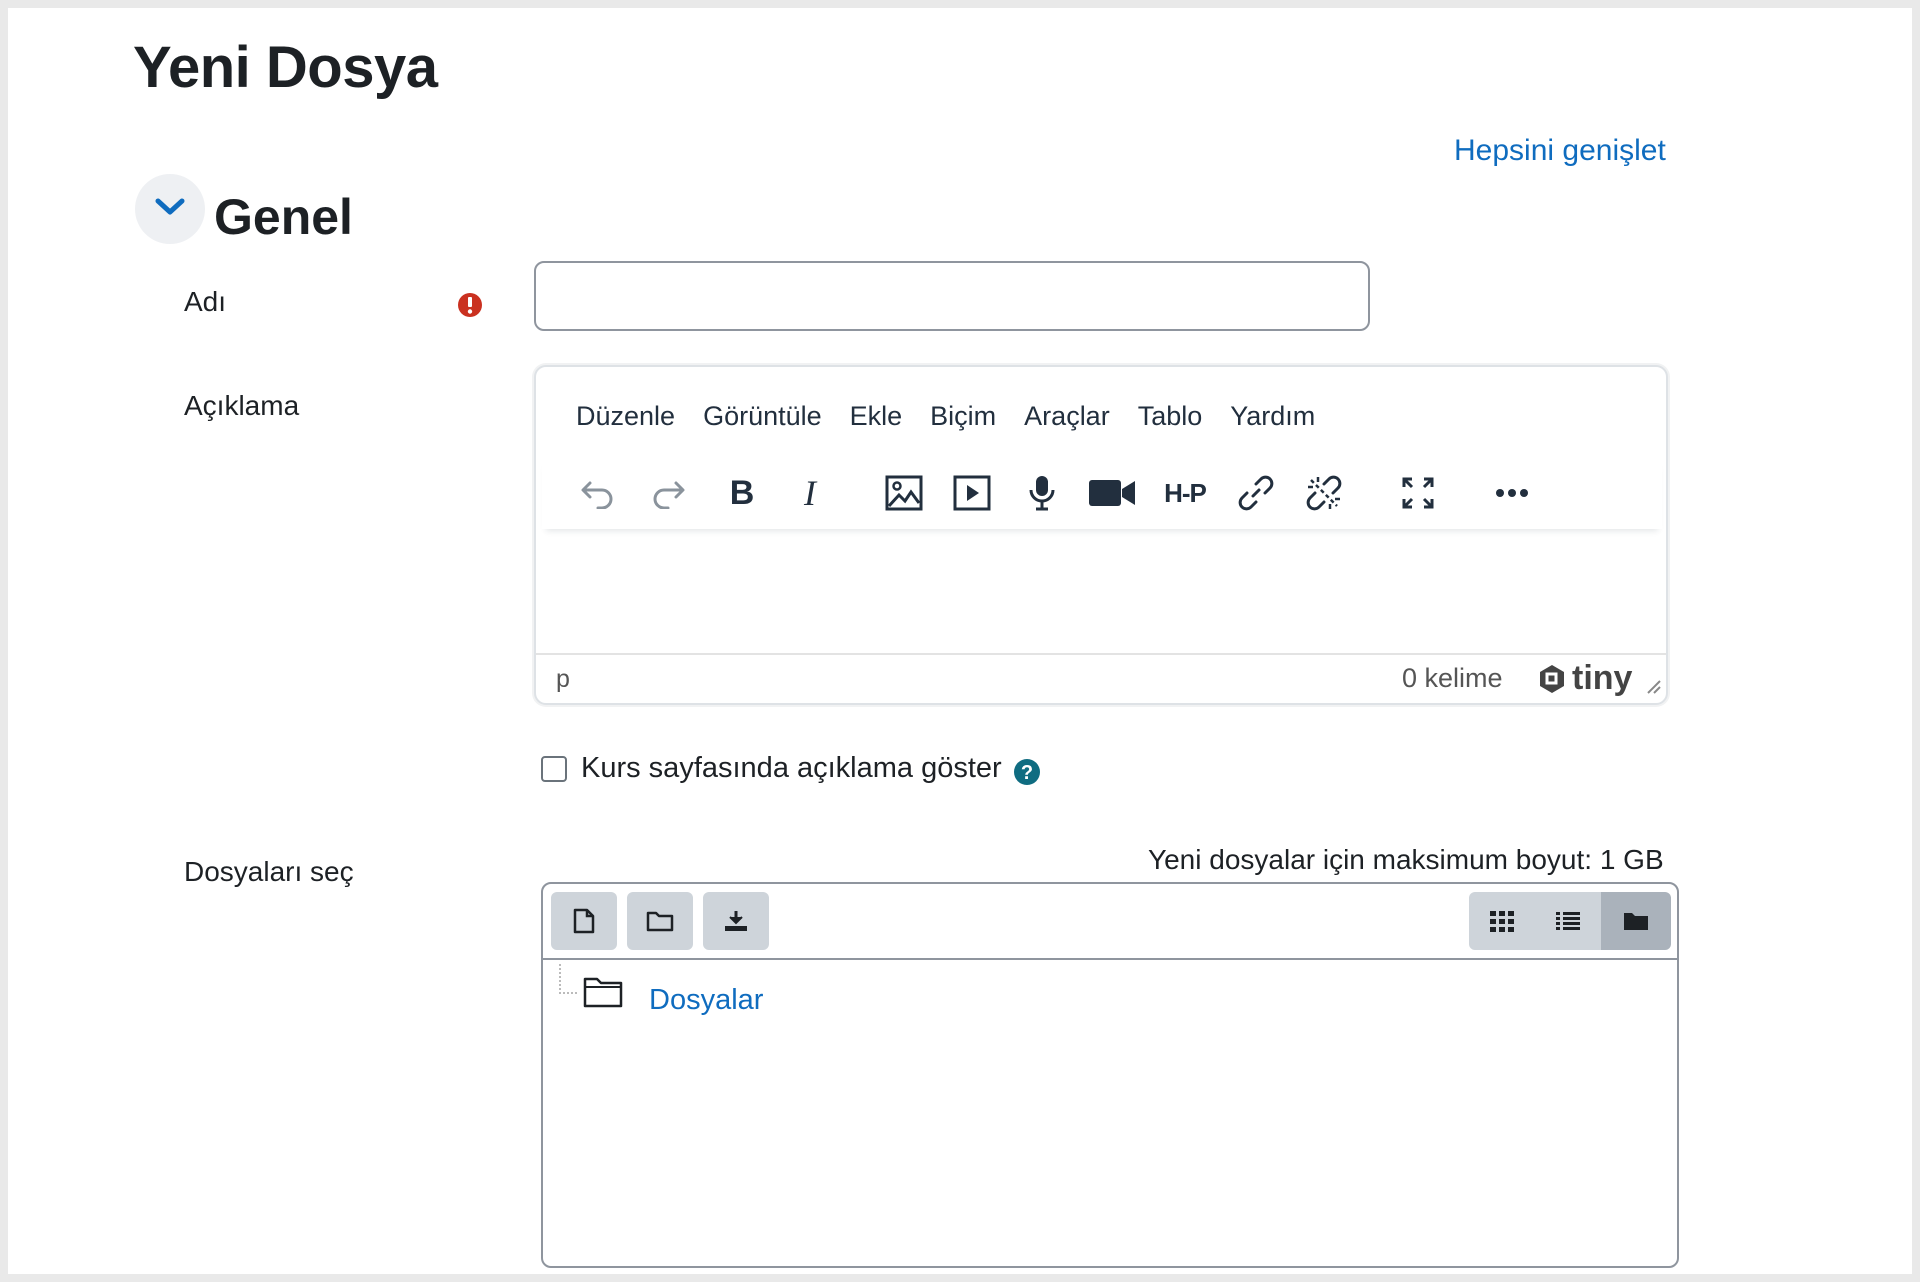 The height and width of the screenshot is (1282, 1920). Describe the element at coordinates (205, 301) in the screenshot. I see `name-label: Adı` at that location.